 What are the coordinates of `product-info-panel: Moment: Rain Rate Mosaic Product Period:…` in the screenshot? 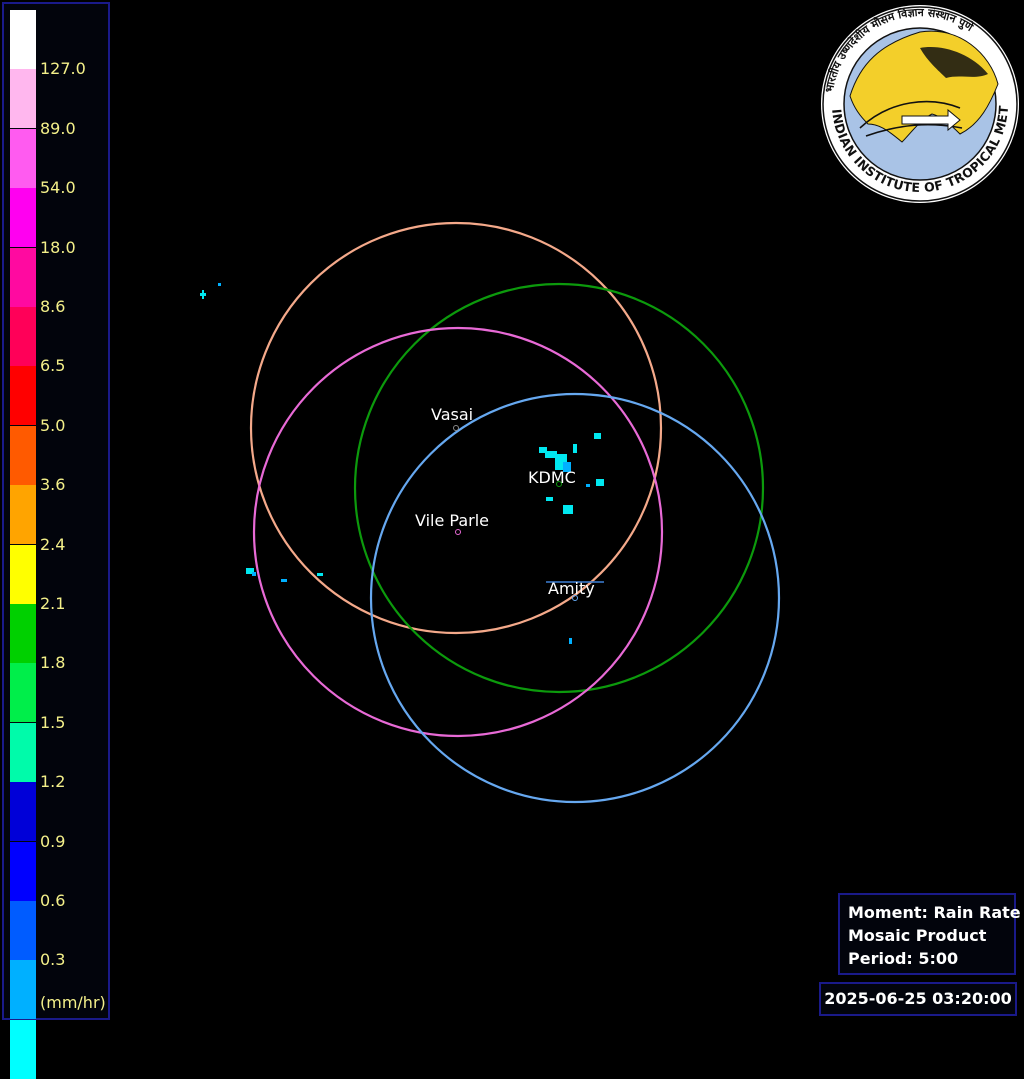 It's located at (929, 934).